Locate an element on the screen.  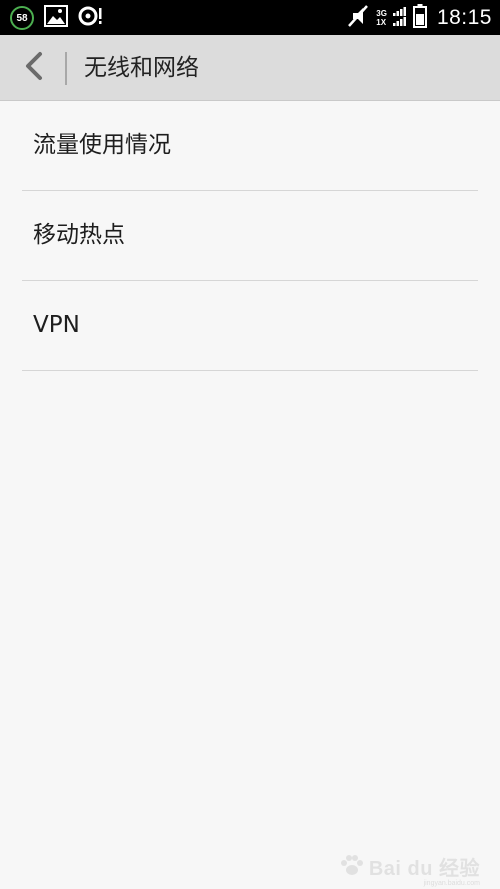
network-type: 3G 1X is located at coordinates (381, 18).